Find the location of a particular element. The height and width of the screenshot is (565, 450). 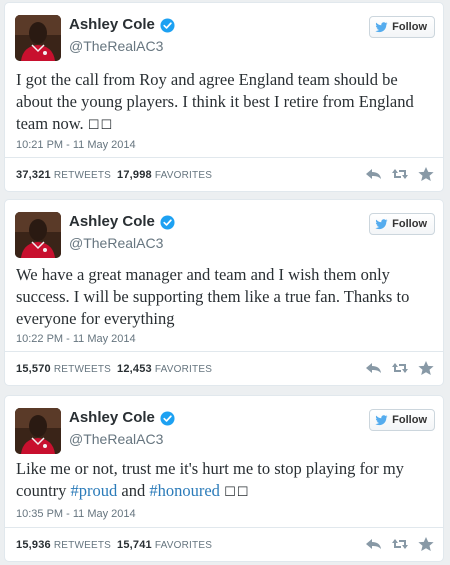

favorites-count: 15,741 is located at coordinates (134, 545).